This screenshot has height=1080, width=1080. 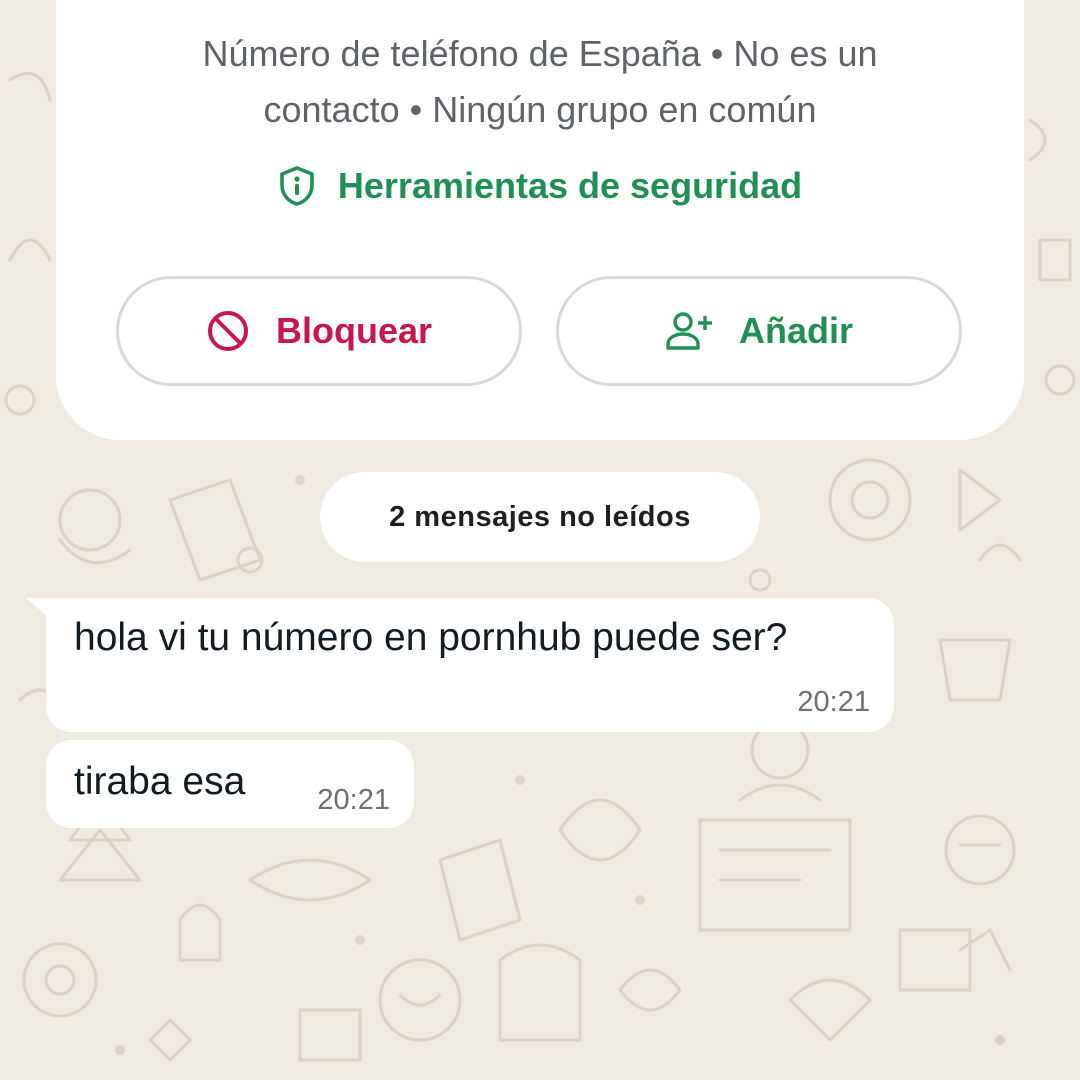 What do you see at coordinates (297, 186) in the screenshot?
I see `shield-info-icon` at bounding box center [297, 186].